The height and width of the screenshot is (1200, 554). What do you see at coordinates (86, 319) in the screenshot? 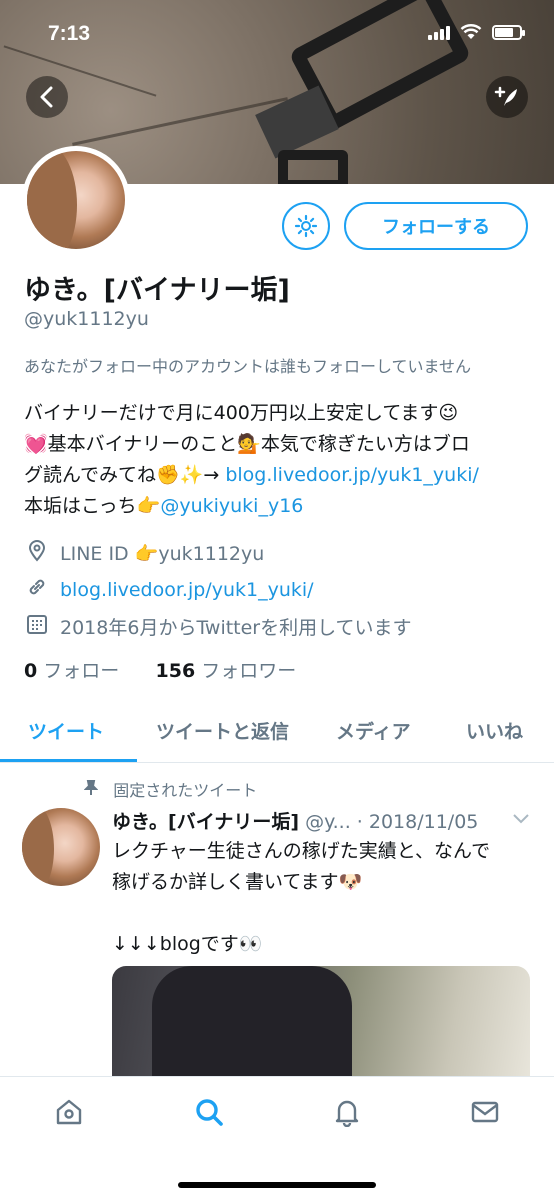
I see `profile-handle: @yuk1112yu` at bounding box center [86, 319].